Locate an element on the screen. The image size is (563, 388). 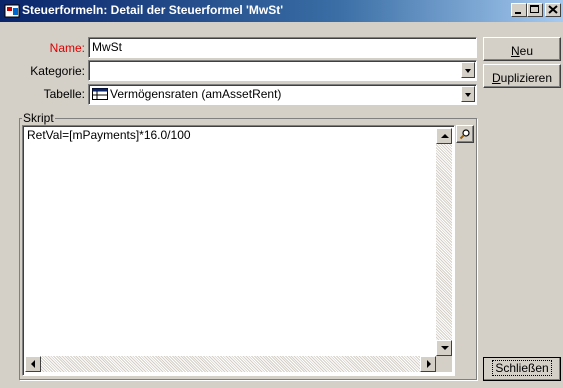
scroll-right-button is located at coordinates (428, 364).